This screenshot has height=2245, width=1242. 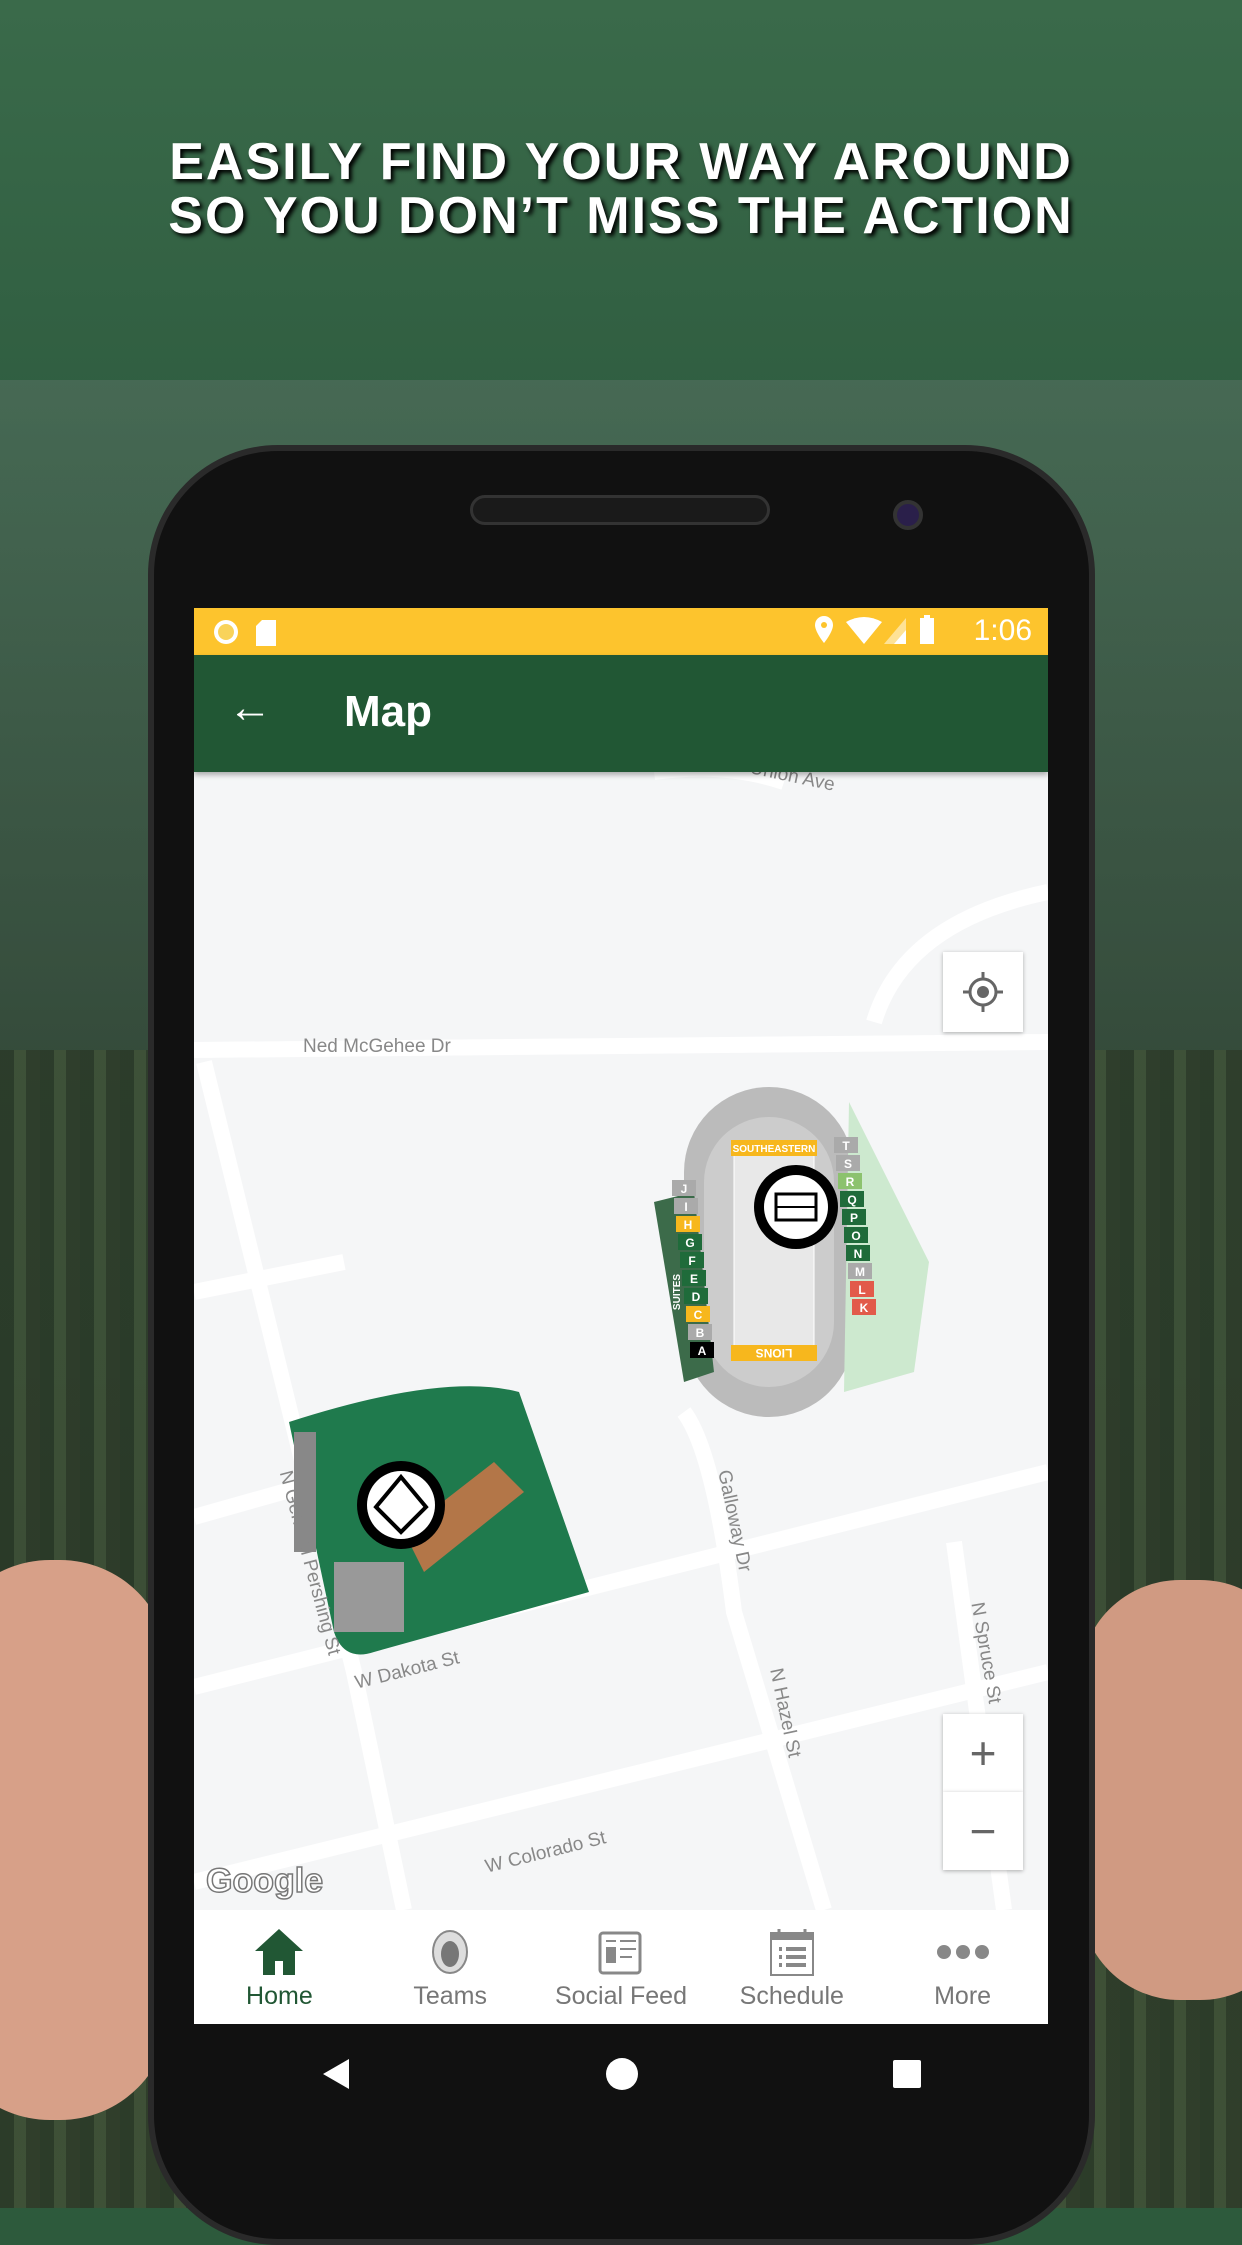 What do you see at coordinates (848, 1164) in the screenshot?
I see `svg-text: S` at bounding box center [848, 1164].